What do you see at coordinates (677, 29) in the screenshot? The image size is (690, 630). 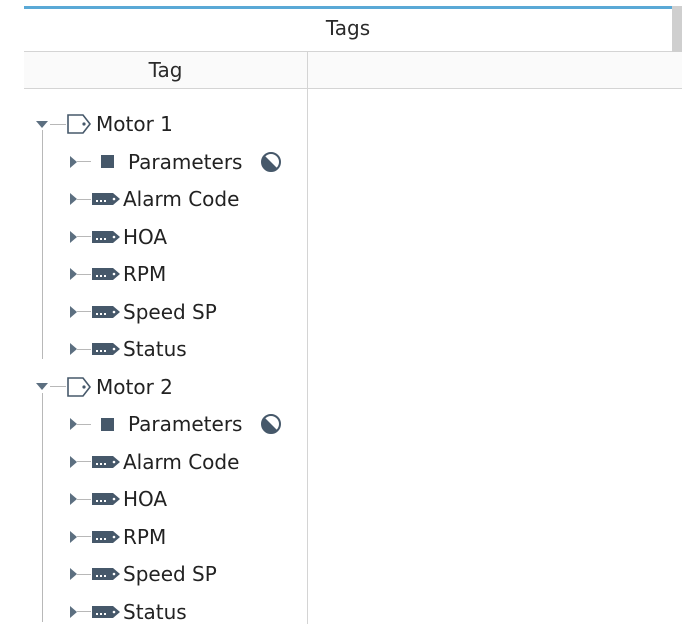 I see `scrollbar-thumb` at bounding box center [677, 29].